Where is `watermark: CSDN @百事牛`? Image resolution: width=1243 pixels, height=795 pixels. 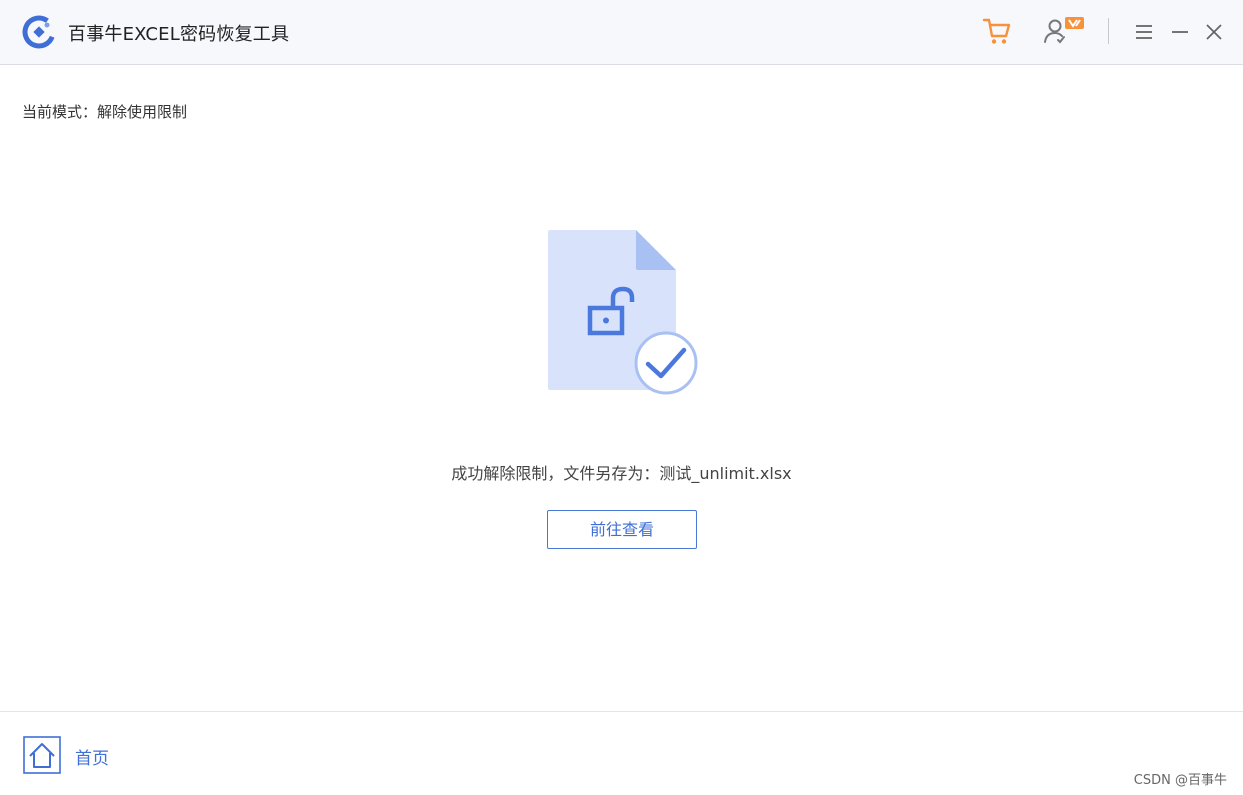
watermark: CSDN @百事牛 is located at coordinates (1180, 780).